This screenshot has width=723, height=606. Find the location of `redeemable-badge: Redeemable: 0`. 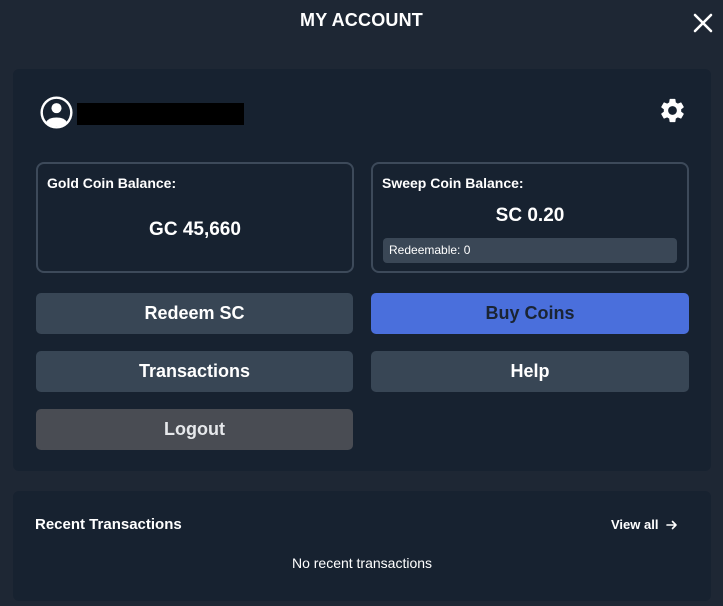

redeemable-badge: Redeemable: 0 is located at coordinates (530, 250).